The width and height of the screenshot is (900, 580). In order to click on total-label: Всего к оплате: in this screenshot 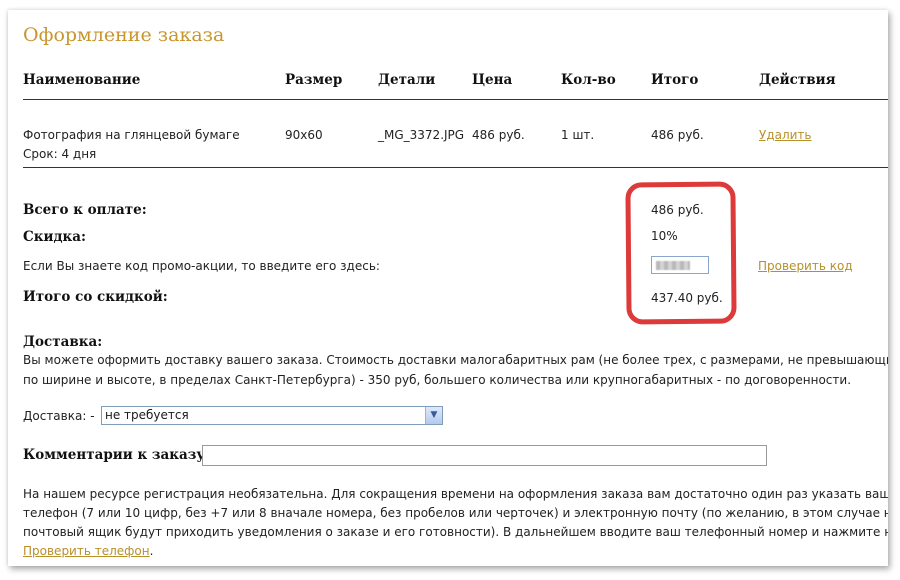, I will do `click(85, 210)`.